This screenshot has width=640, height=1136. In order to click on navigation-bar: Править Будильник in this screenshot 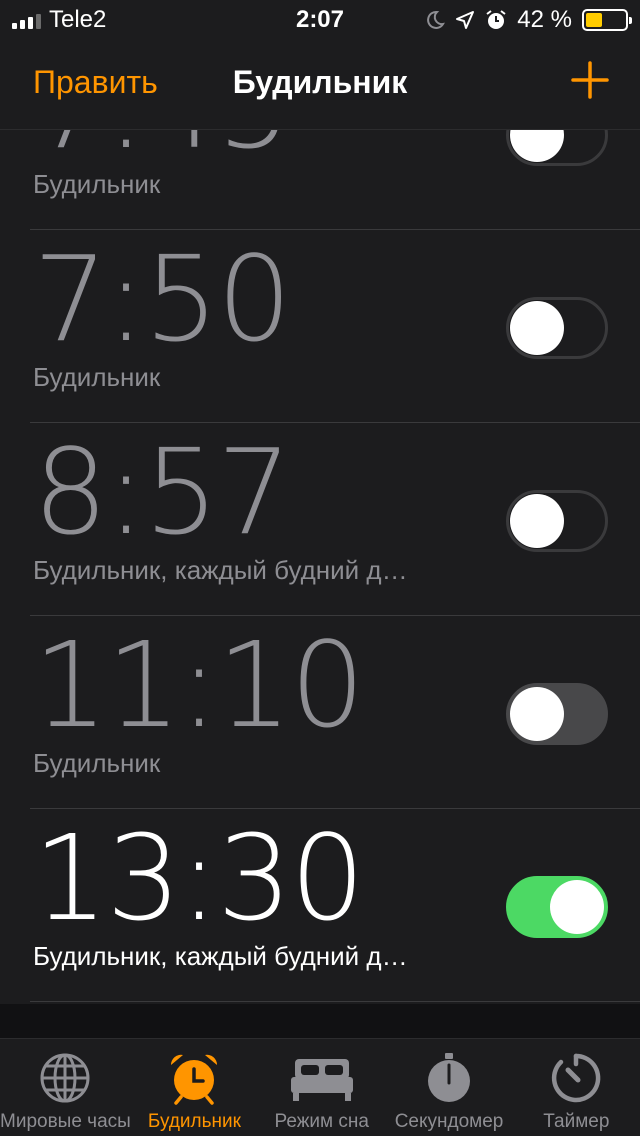, I will do `click(320, 85)`.